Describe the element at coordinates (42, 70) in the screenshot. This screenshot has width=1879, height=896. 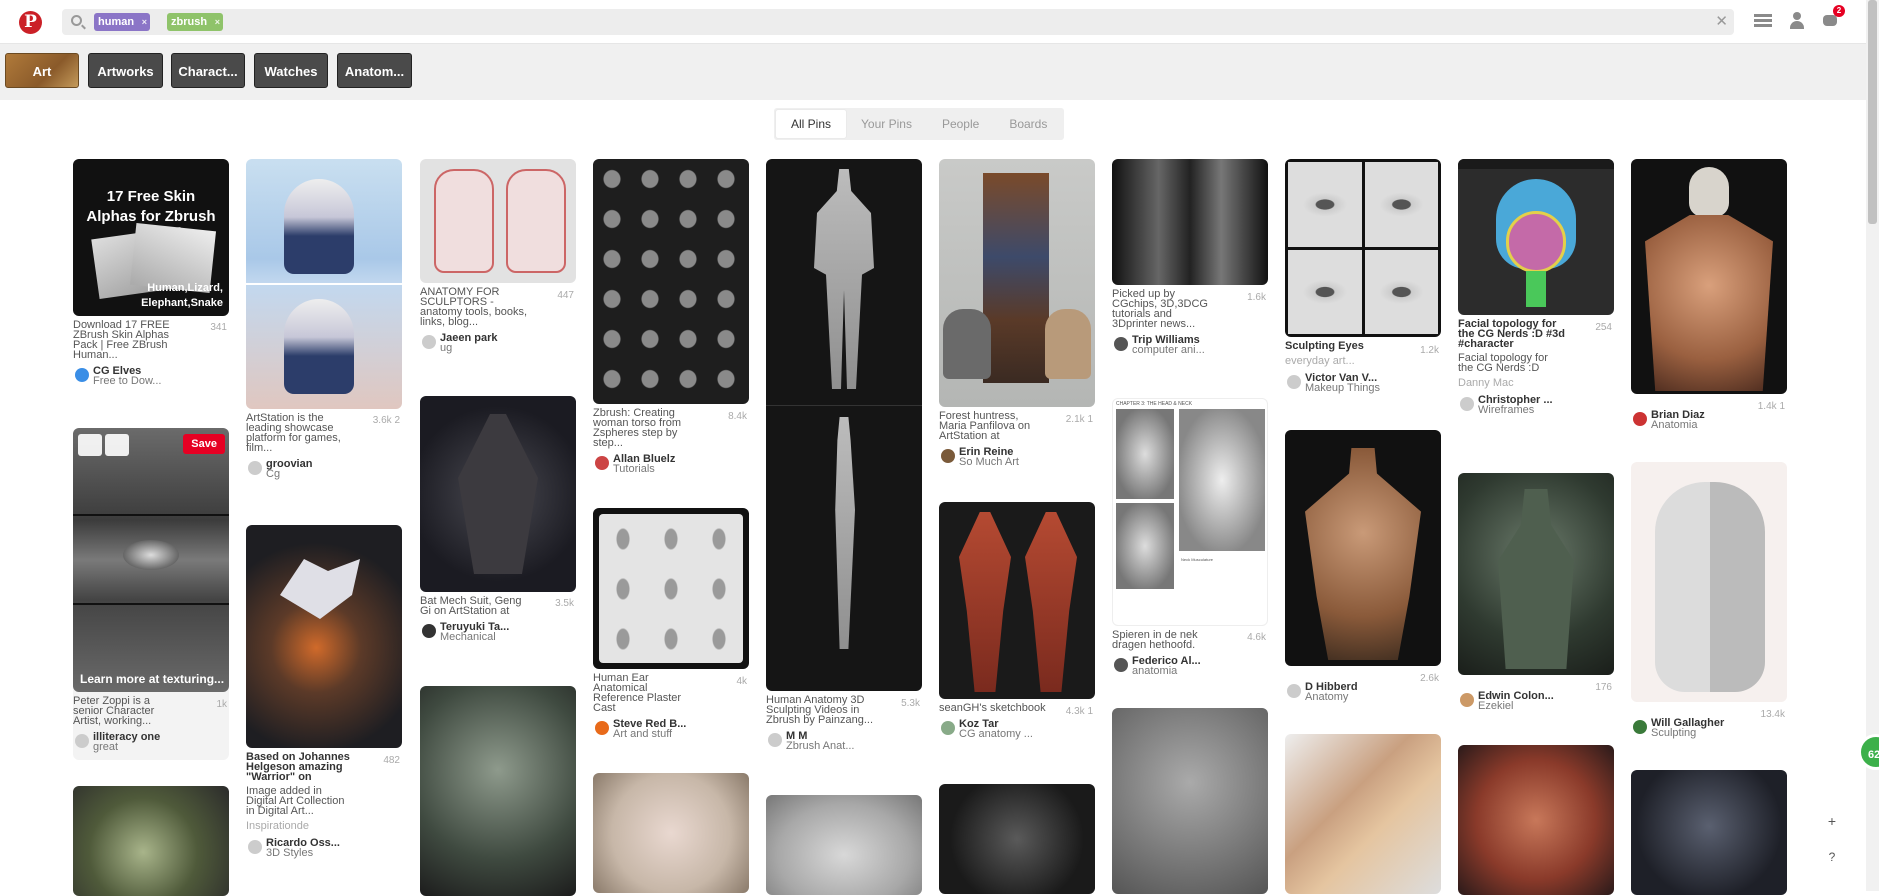
I see `guided-chip-art: Art` at that location.